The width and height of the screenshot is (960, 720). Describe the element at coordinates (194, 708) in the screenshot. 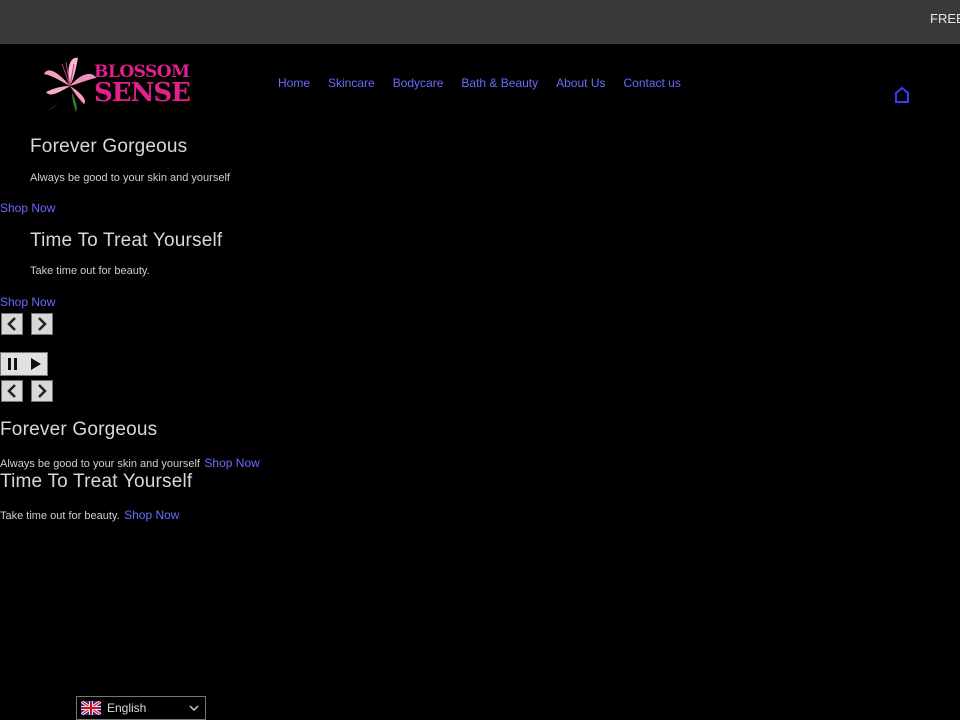

I see `chevron-down-icon` at that location.